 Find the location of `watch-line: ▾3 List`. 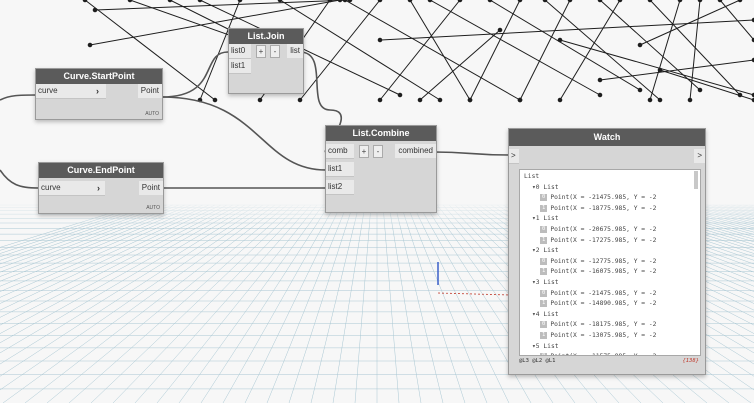

watch-line: ▾3 List is located at coordinates (610, 283).